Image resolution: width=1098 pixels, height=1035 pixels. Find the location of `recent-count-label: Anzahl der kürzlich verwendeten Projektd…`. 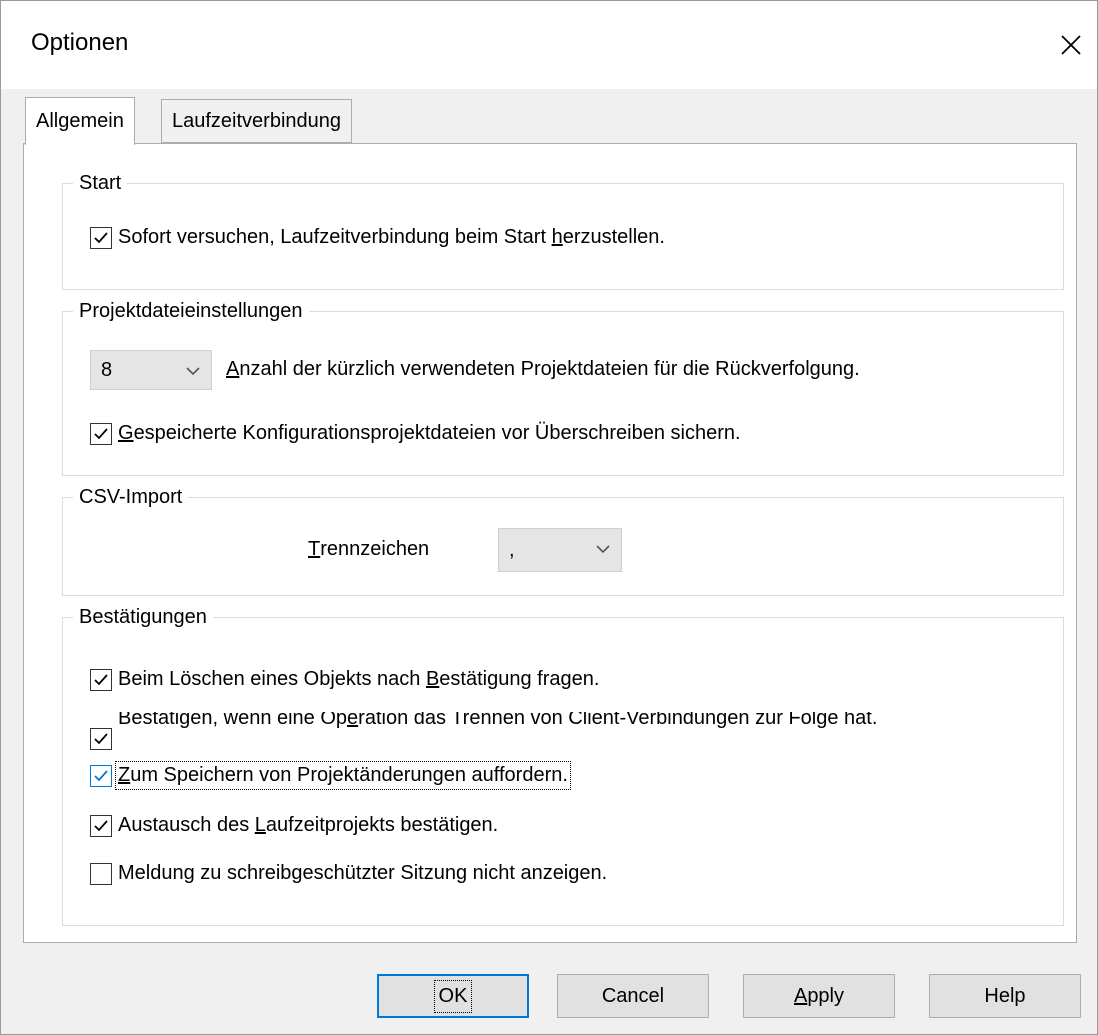

recent-count-label: Anzahl der kürzlich verwendeten Projektd… is located at coordinates (543, 369).